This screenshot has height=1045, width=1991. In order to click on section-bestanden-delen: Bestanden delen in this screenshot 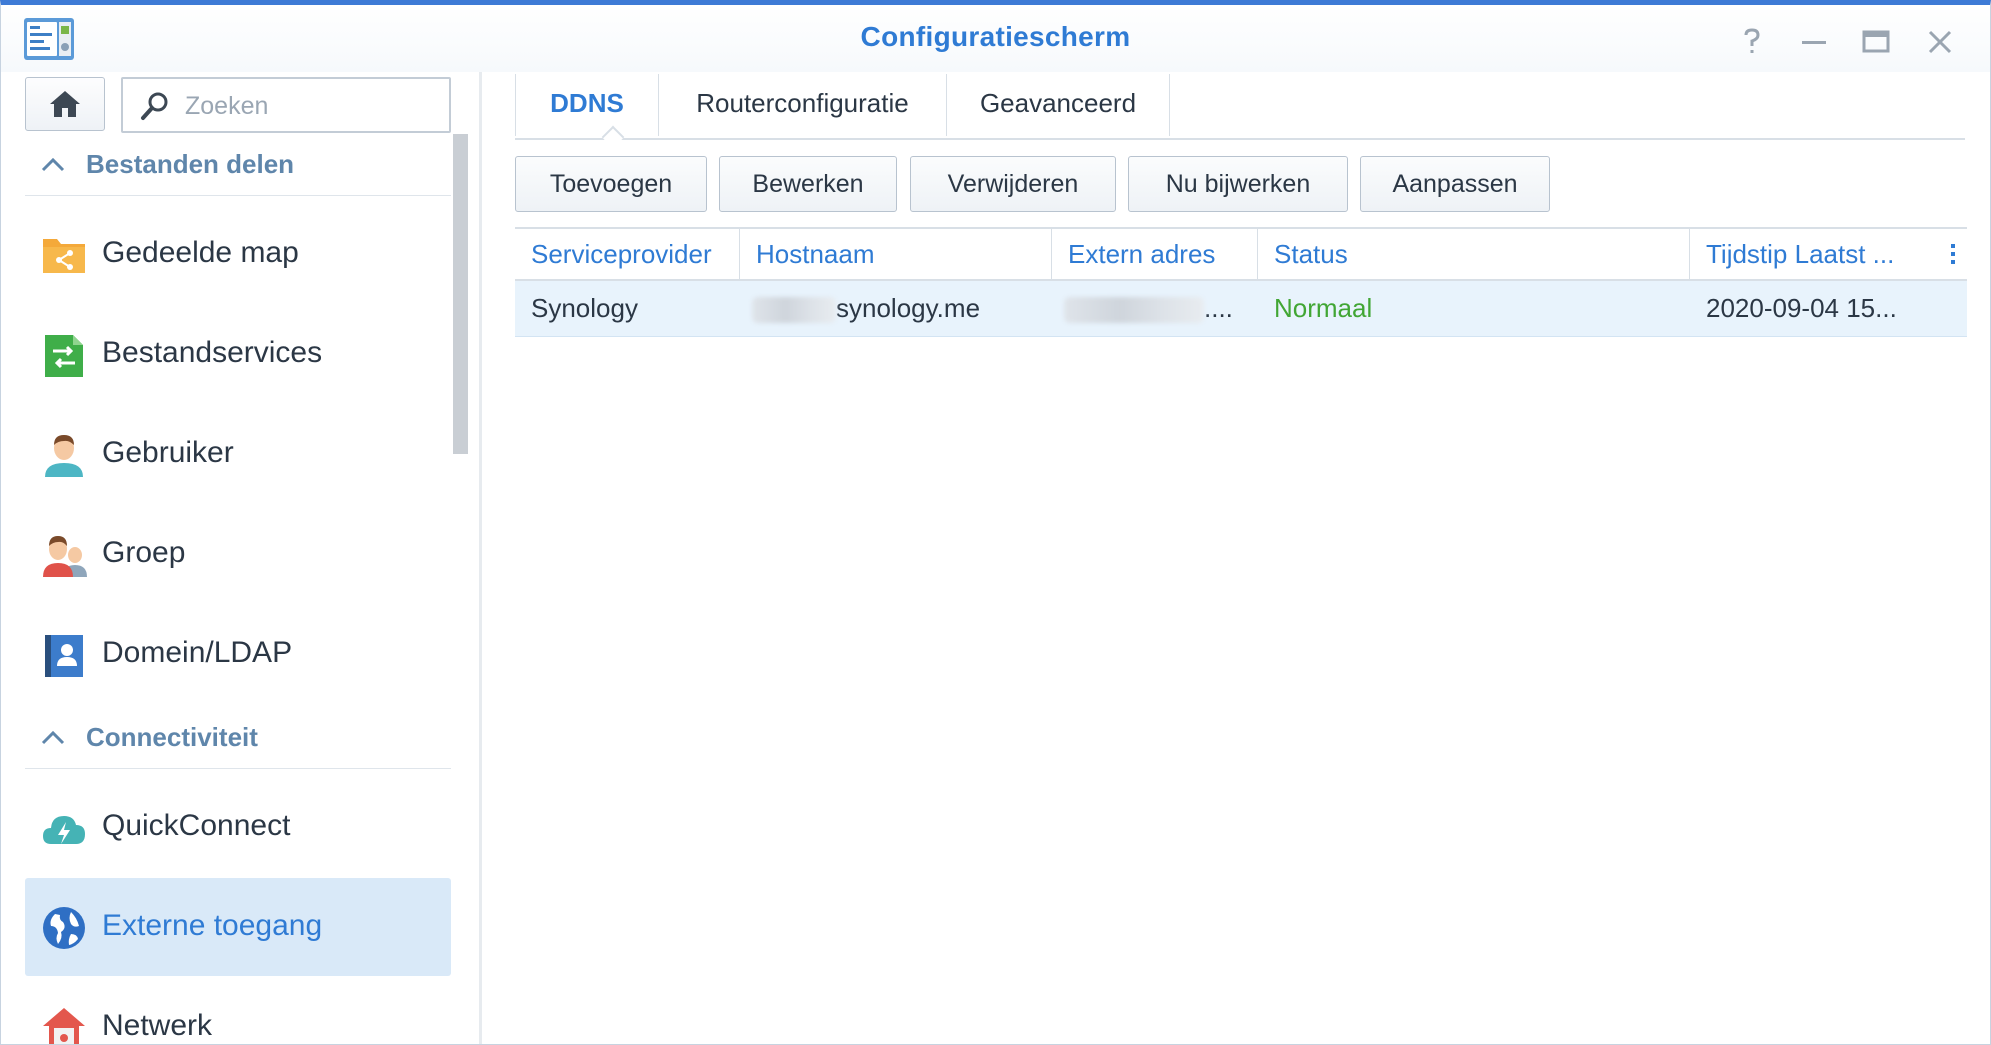, I will do `click(238, 165)`.